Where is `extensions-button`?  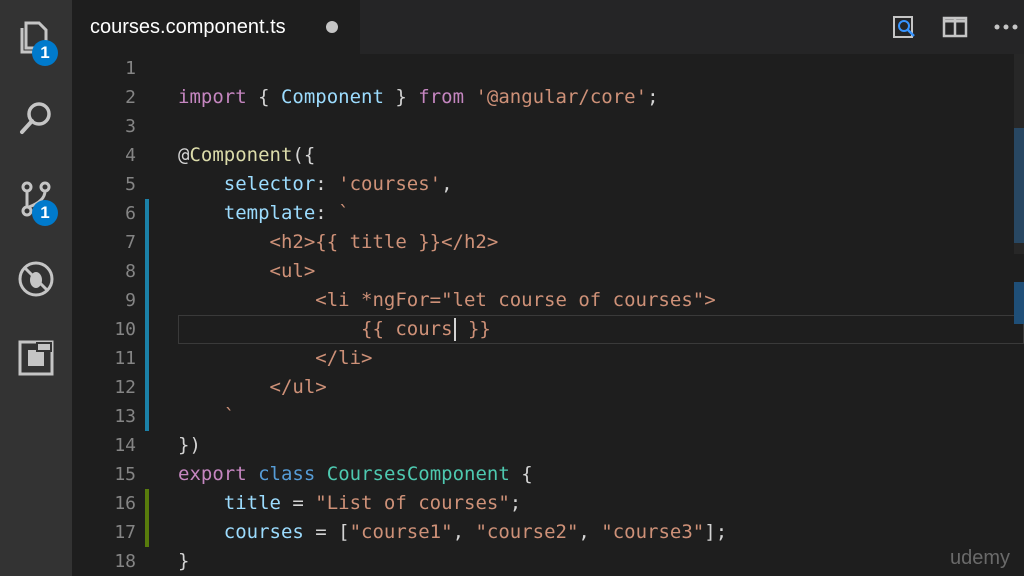
extensions-button is located at coordinates (36, 358).